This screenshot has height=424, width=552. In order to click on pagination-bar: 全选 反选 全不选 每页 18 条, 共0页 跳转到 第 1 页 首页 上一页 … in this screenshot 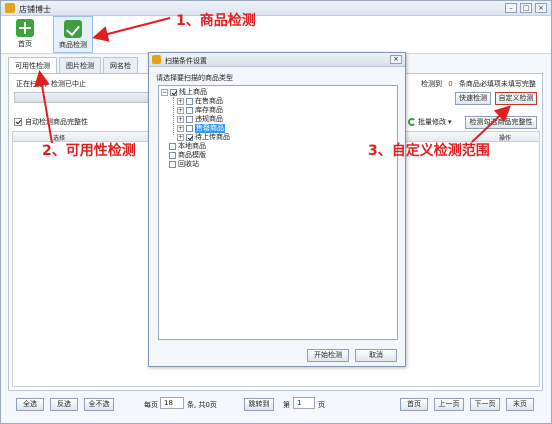, I will do `click(275, 406)`.